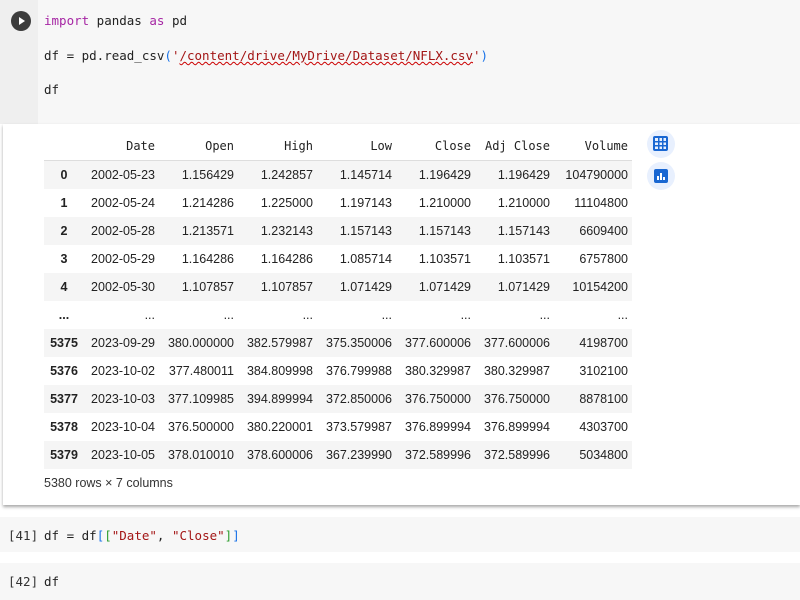  I want to click on code-line: df = df[["Date", "Close"]], so click(142, 535).